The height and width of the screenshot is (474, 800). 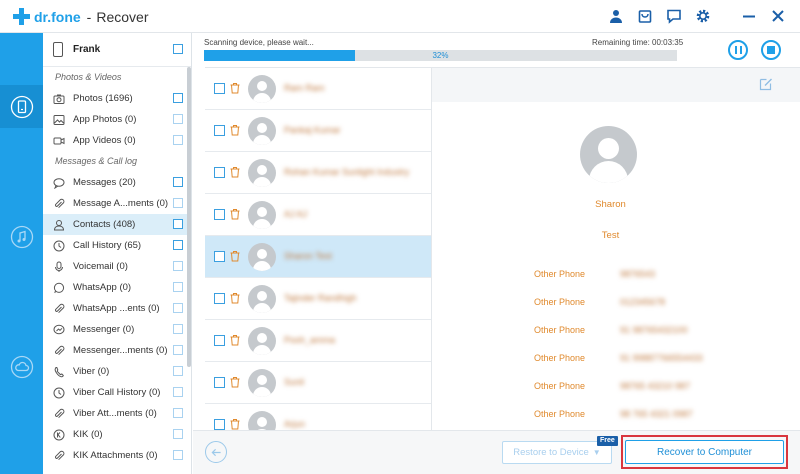 I want to click on scan-progress-percent: 32%, so click(x=440, y=55).